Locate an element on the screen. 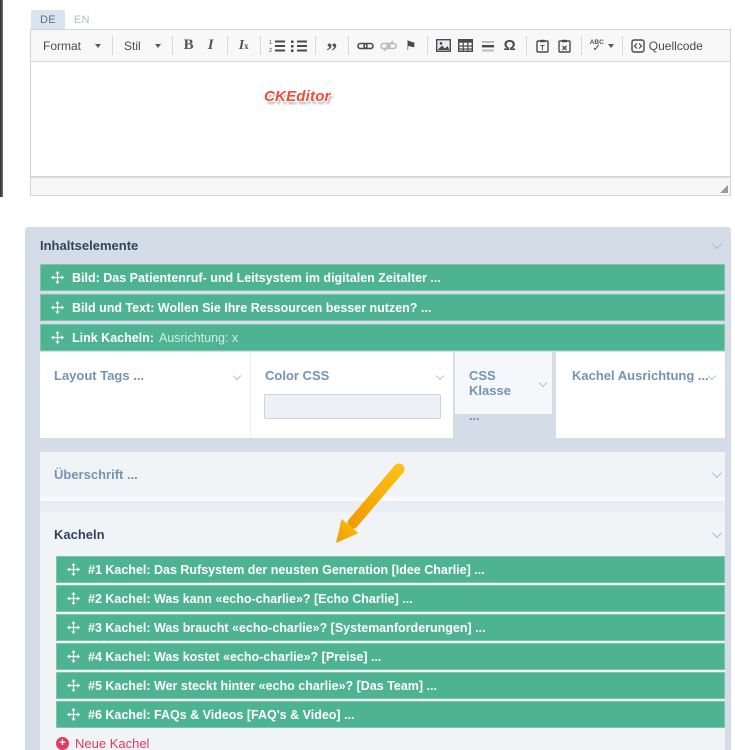  ordered-list-icon: 12 is located at coordinates (277, 46).